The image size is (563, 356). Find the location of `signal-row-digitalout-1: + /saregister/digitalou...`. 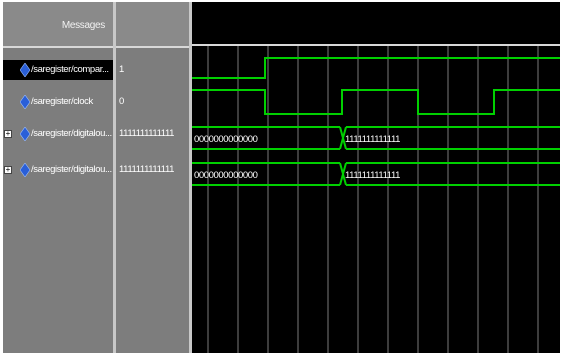

signal-row-digitalout-1: + /saregister/digitalou... is located at coordinates (58, 134).